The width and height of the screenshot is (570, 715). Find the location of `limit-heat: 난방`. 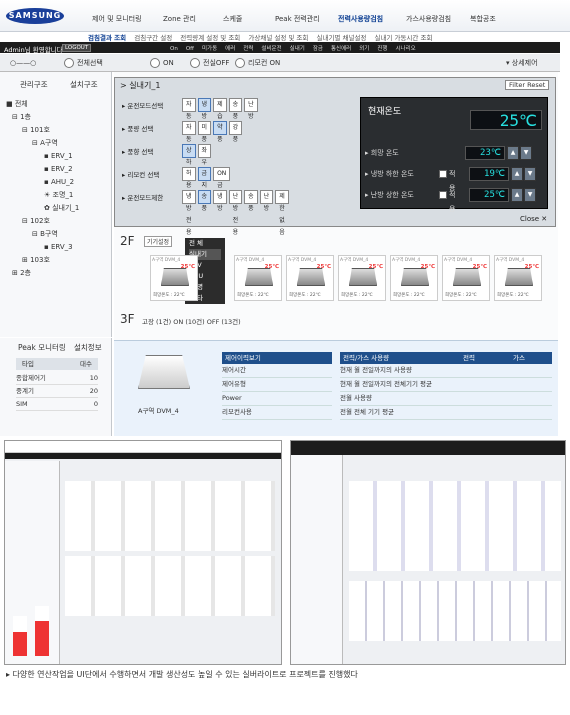

limit-heat: 난방 is located at coordinates (266, 201).